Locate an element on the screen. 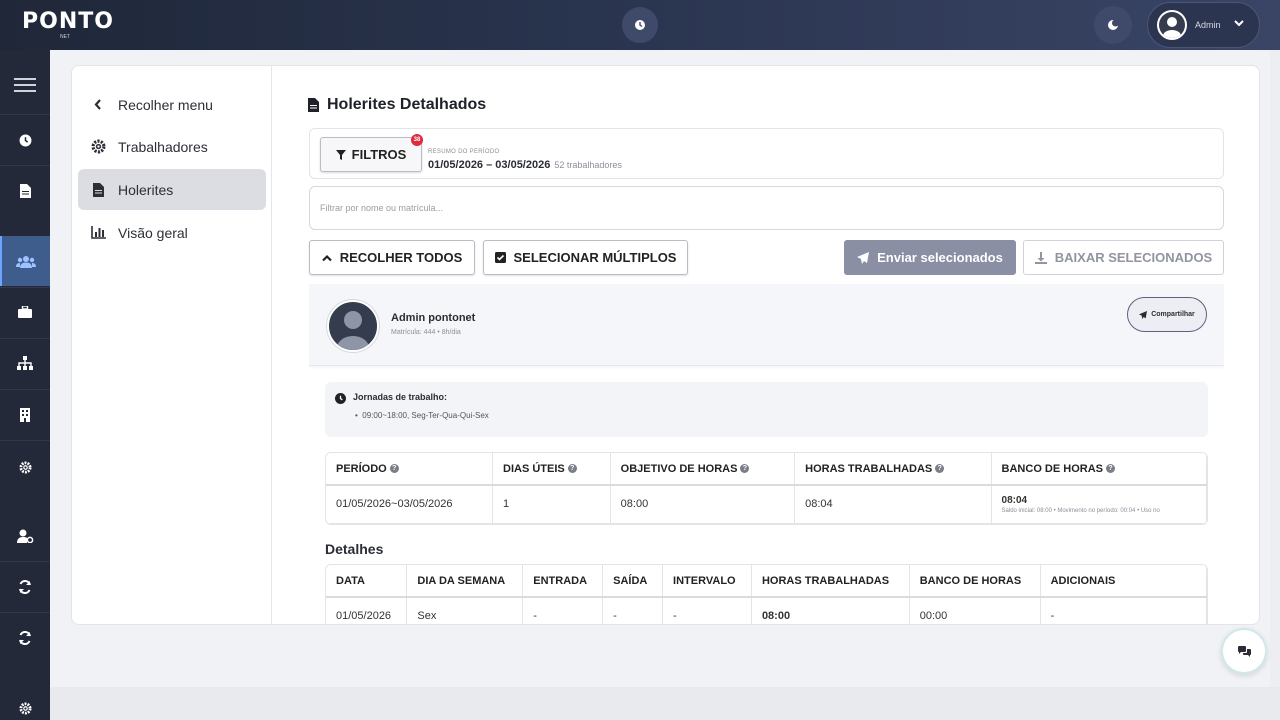  top-bar: PONTO NET Admin is located at coordinates (640, 25).